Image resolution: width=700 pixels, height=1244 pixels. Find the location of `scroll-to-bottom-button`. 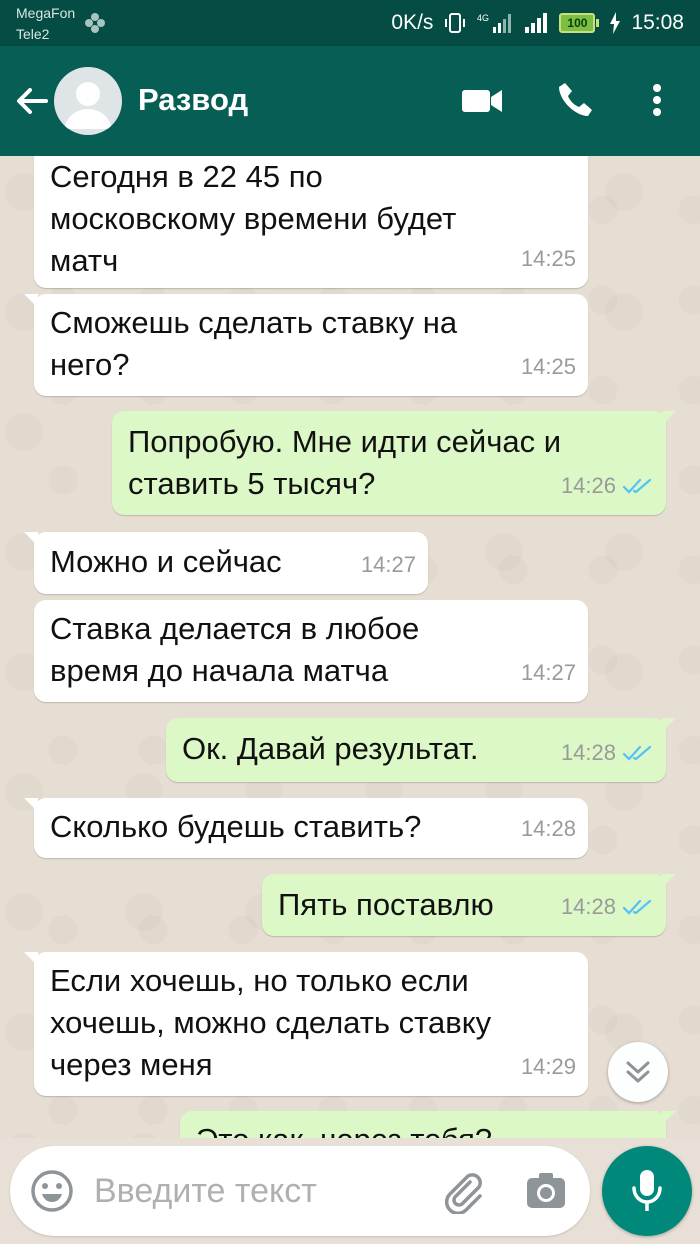

scroll-to-bottom-button is located at coordinates (638, 1072).